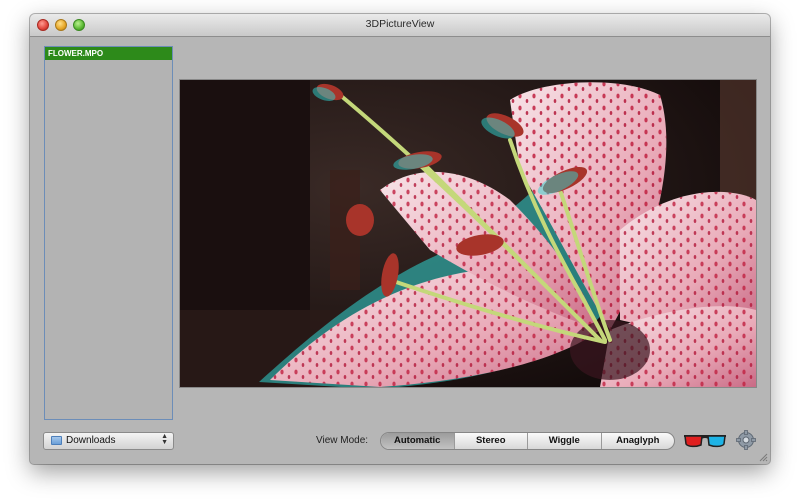 This screenshot has width=800, height=500. I want to click on view-mode-anaglyph: Anaglyph, so click(637, 441).